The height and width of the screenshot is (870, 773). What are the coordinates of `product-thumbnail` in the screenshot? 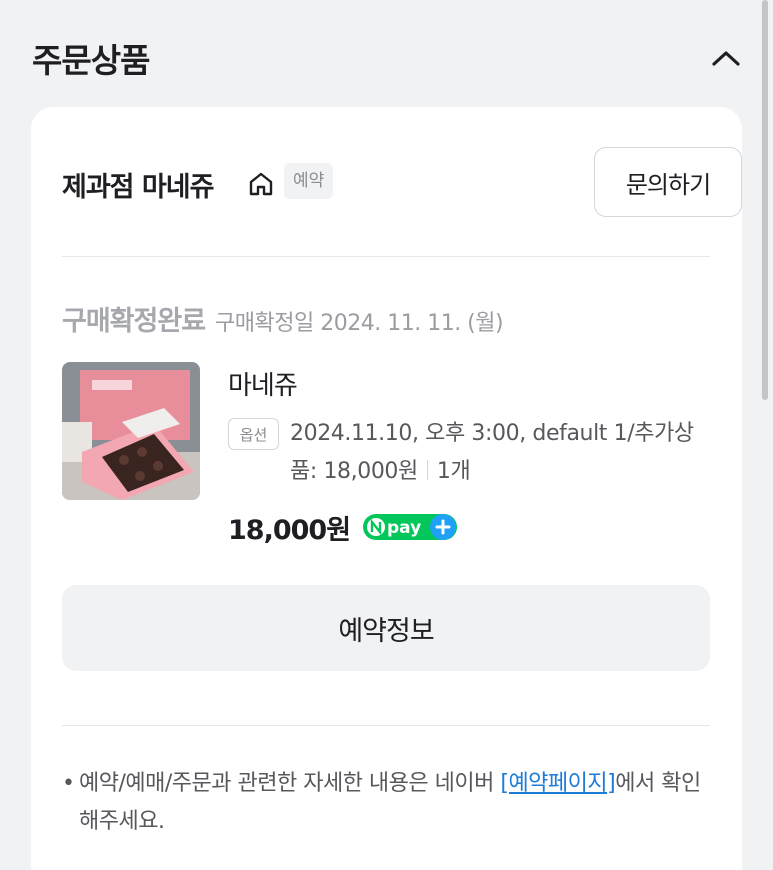 It's located at (131, 431).